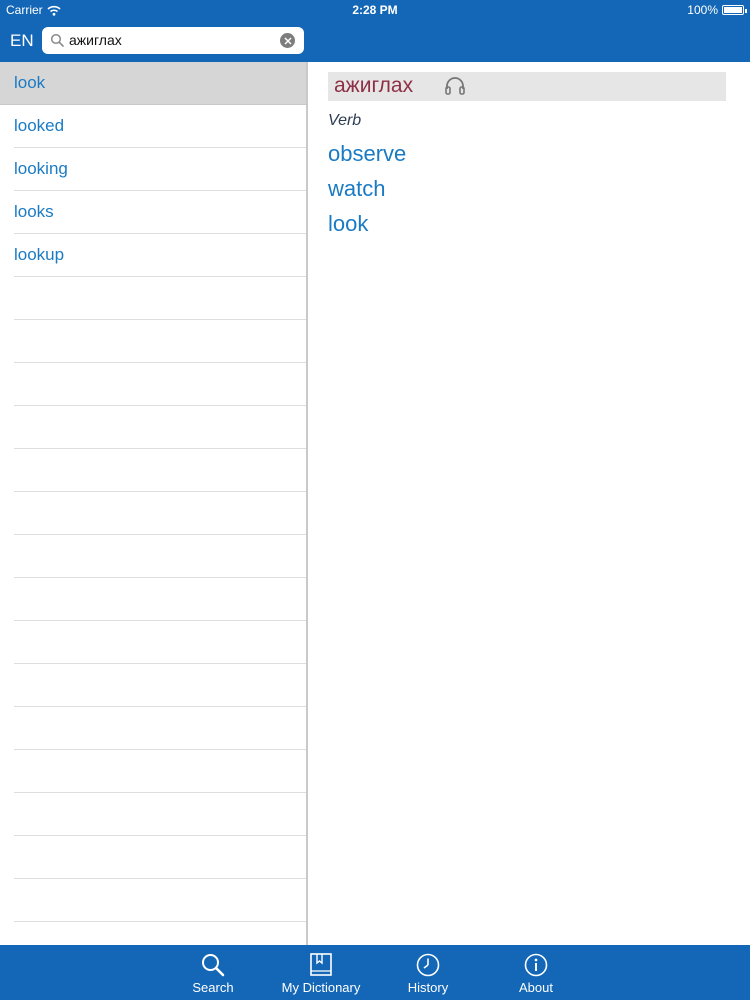 This screenshot has width=750, height=1000. Describe the element at coordinates (345, 120) in the screenshot. I see `part-of-speech: Verb` at that location.